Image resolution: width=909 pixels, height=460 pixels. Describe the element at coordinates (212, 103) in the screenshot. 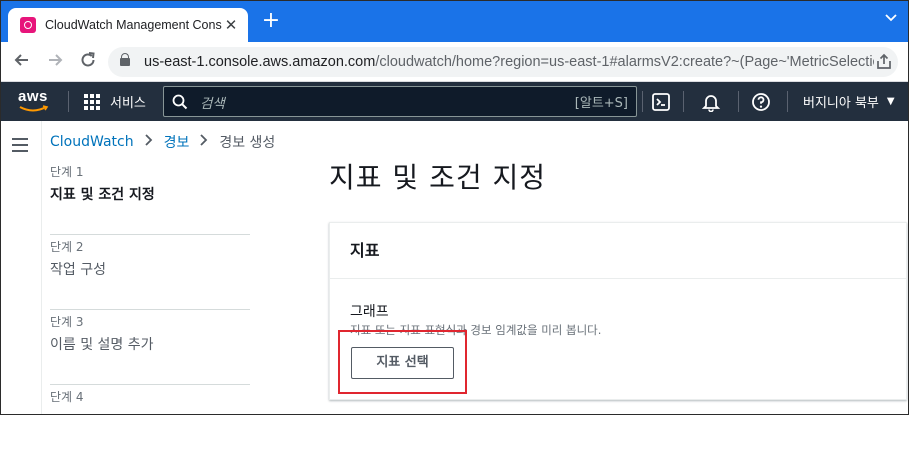

I see `search-placeholder: 검색` at that location.